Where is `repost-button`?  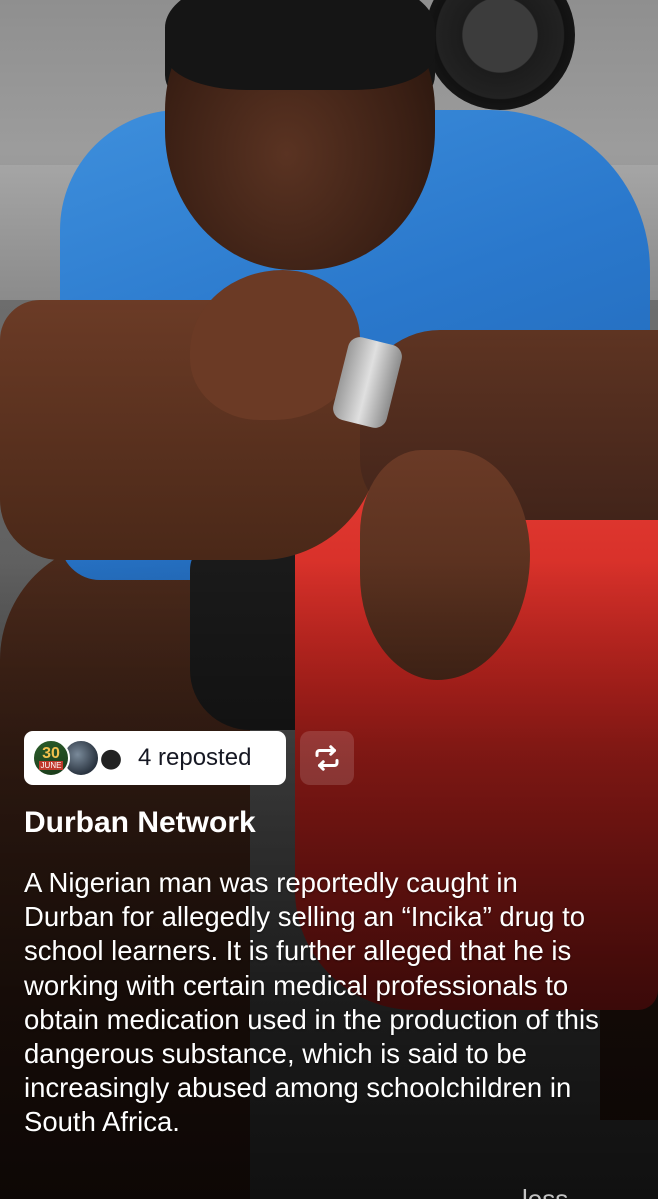 repost-button is located at coordinates (327, 758).